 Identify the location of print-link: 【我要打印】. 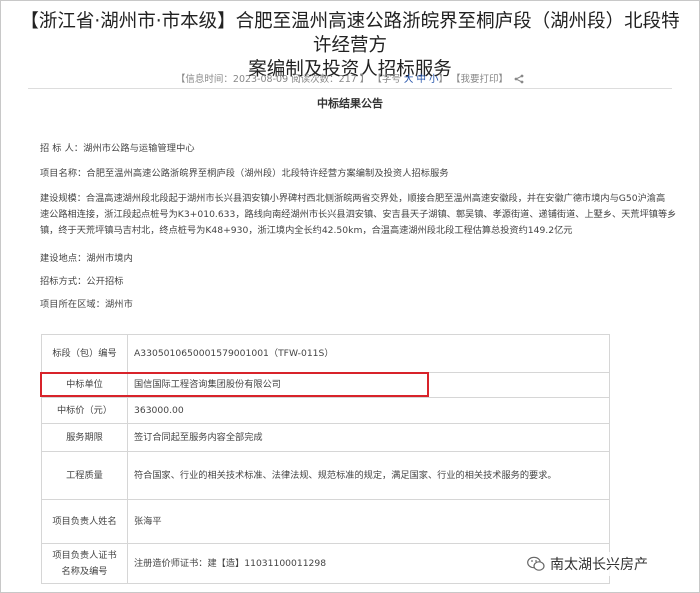
(479, 79).